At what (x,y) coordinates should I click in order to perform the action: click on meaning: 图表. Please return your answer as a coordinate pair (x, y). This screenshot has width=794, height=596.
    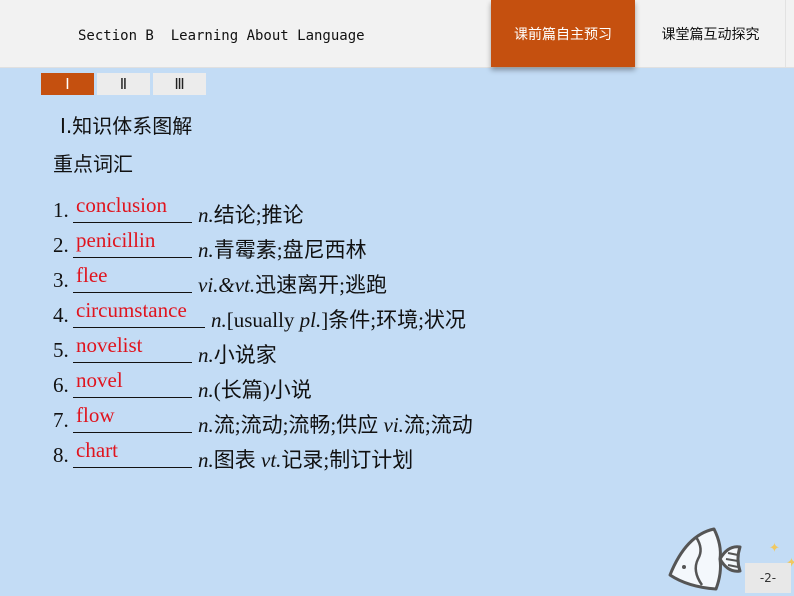
    Looking at the image, I should click on (237, 460).